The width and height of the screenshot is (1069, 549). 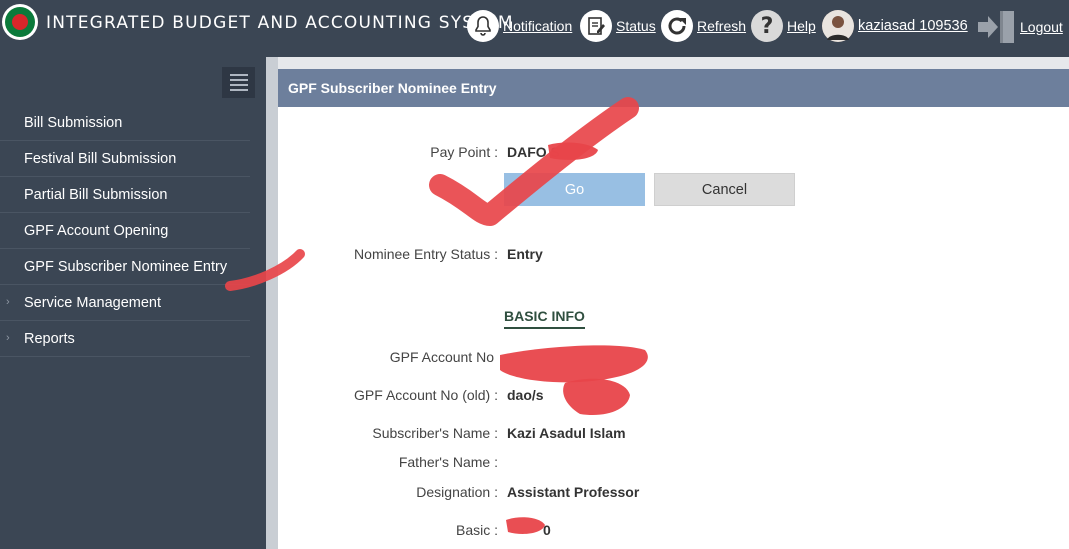 What do you see at coordinates (476, 530) in the screenshot?
I see `basic-label: Basic :` at bounding box center [476, 530].